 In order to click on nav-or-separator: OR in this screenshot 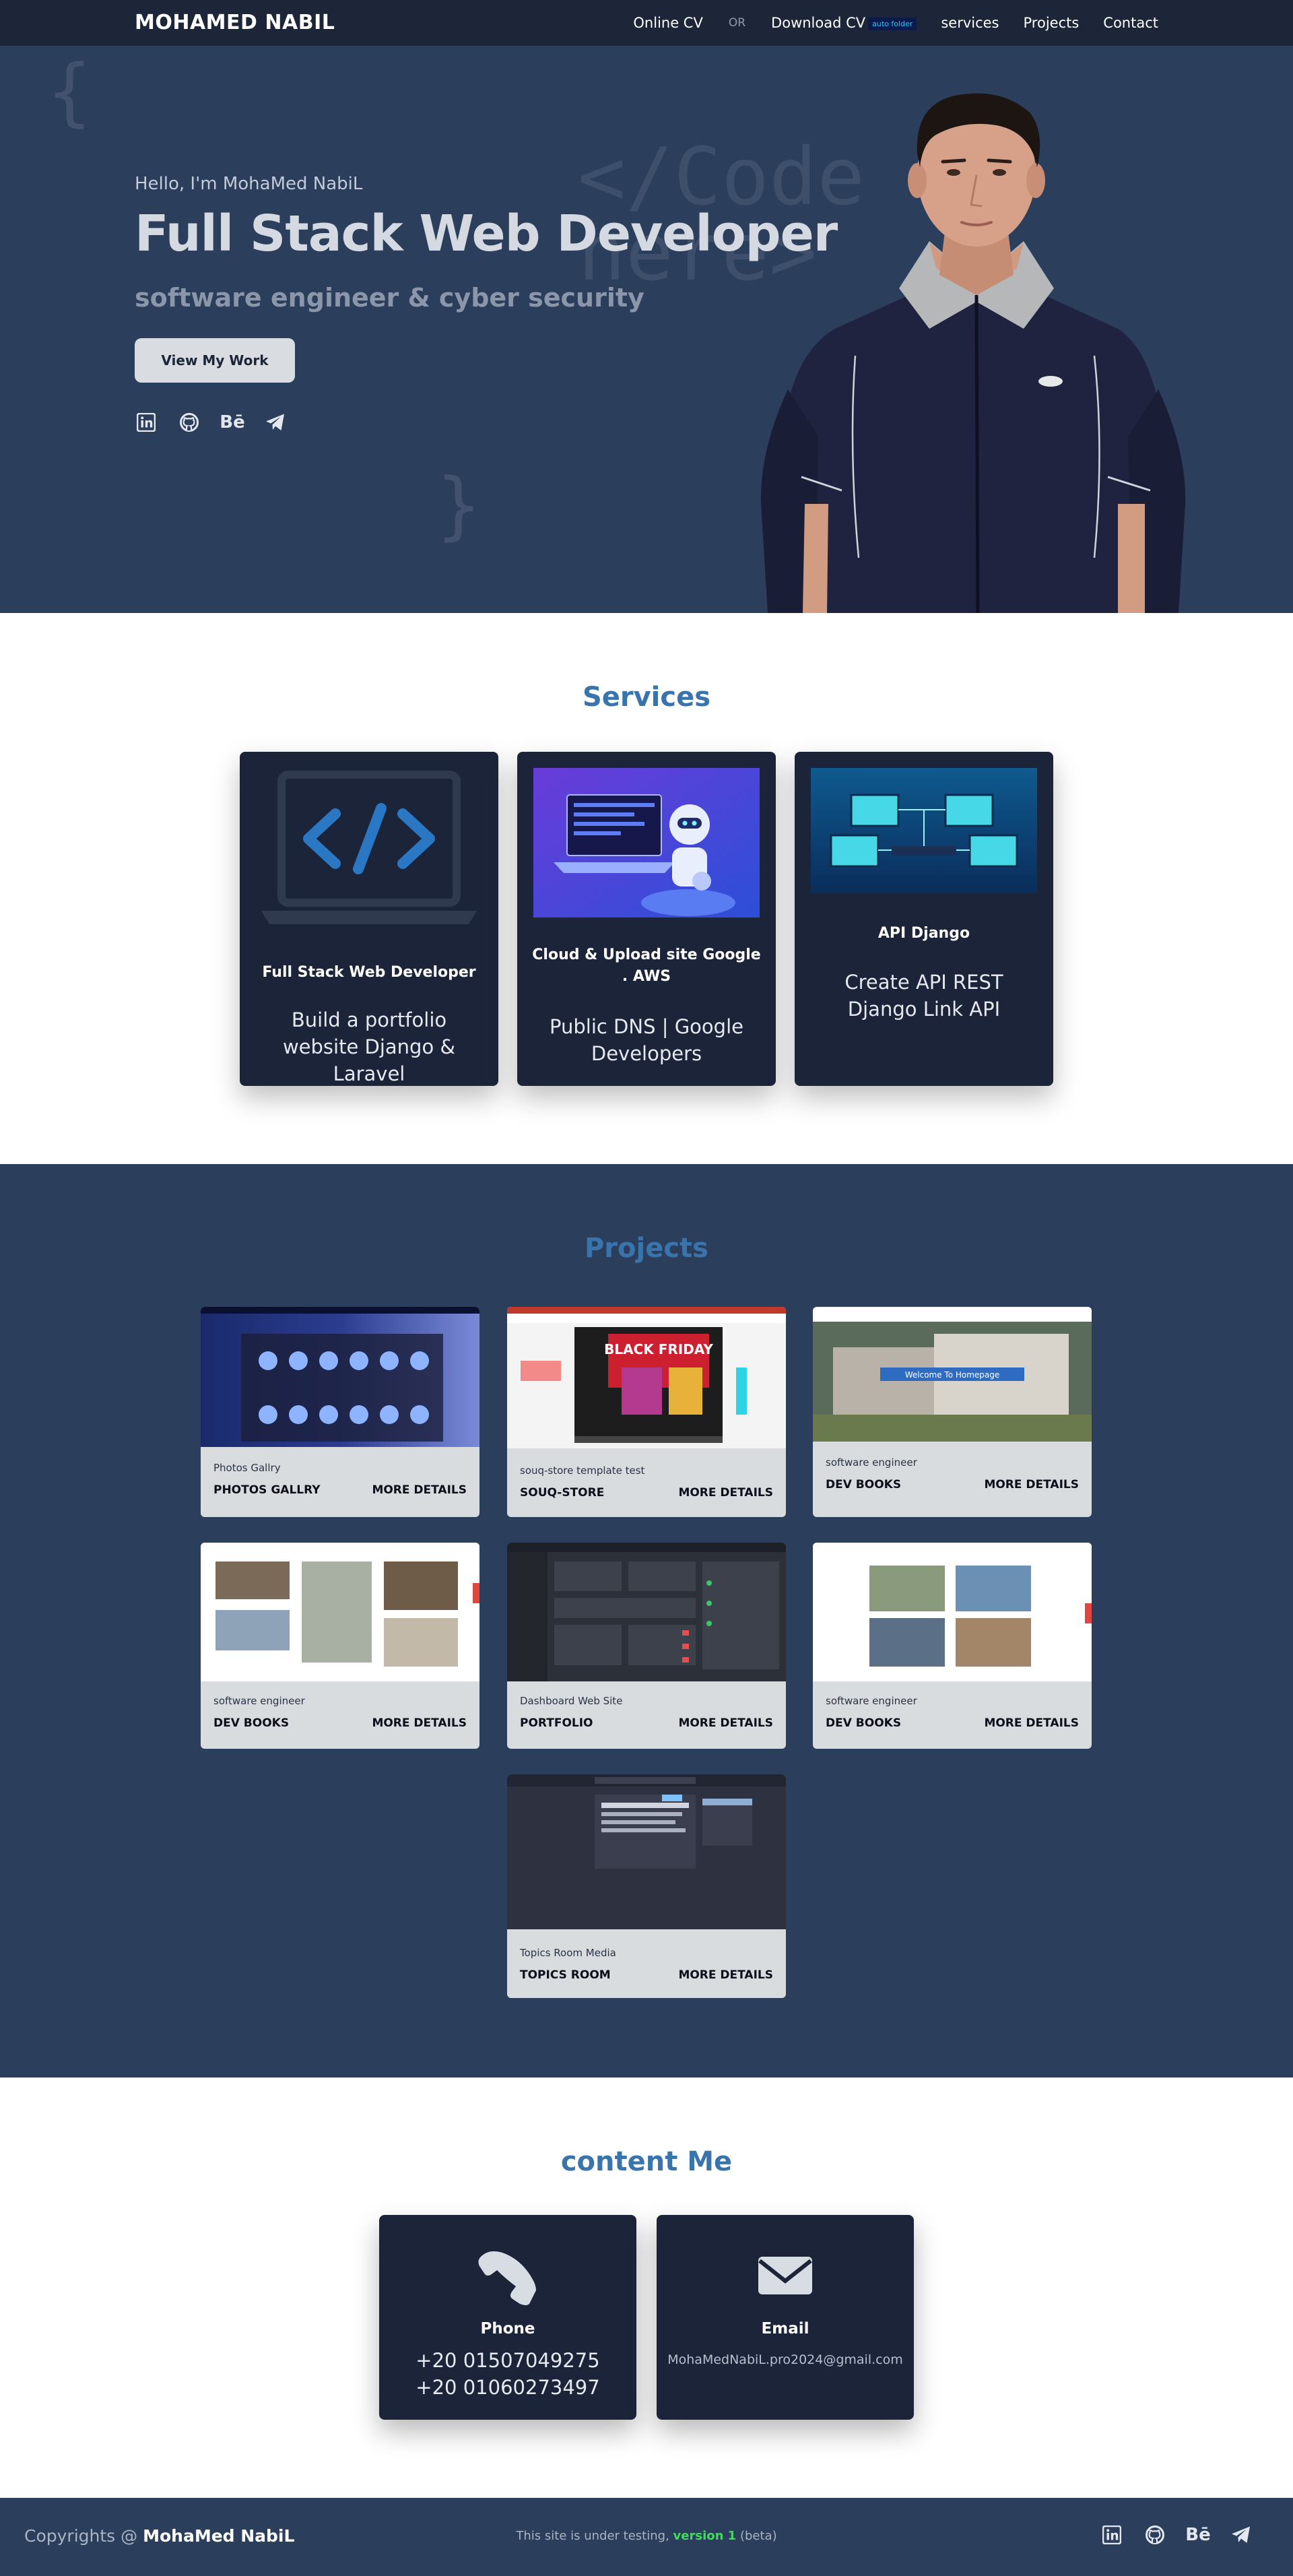, I will do `click(737, 23)`.